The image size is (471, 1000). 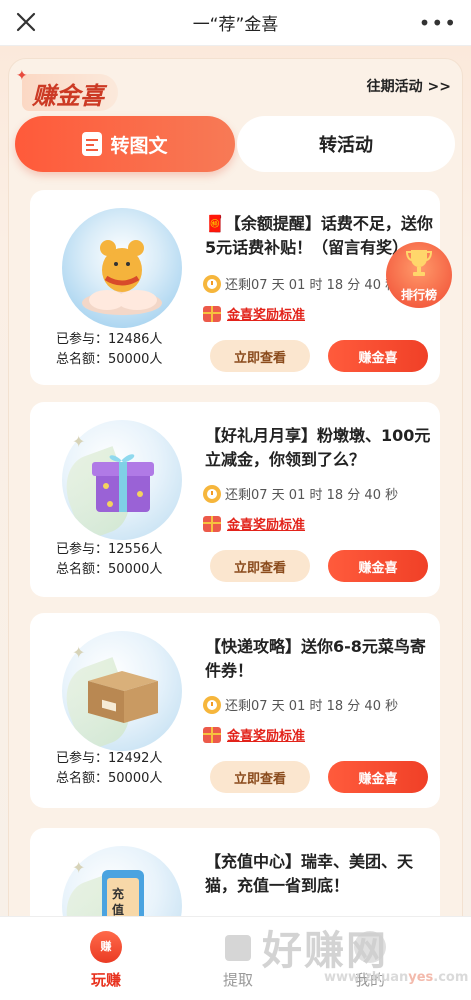 I want to click on tab-activity-share: 转活动, so click(x=346, y=144).